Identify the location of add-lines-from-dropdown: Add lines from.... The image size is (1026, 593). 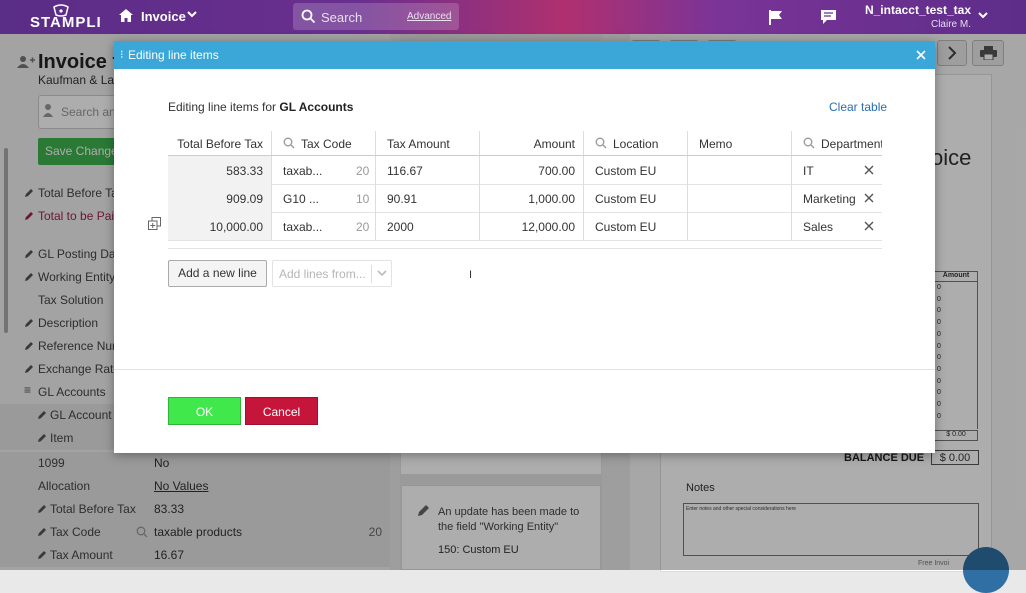
(332, 273).